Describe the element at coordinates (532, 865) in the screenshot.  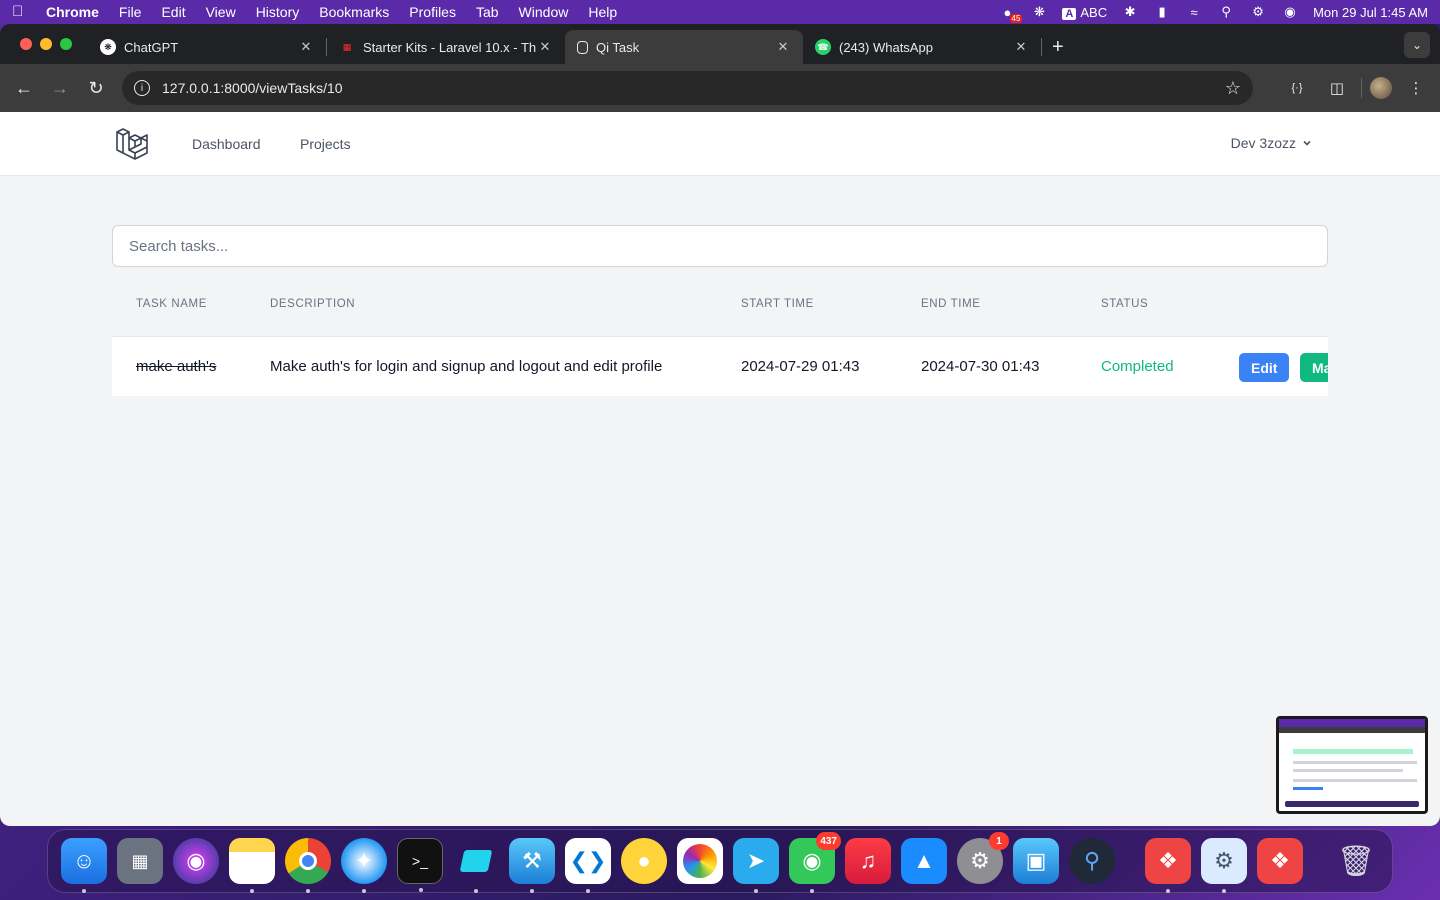
I see `xcode-icon: ⚒` at that location.